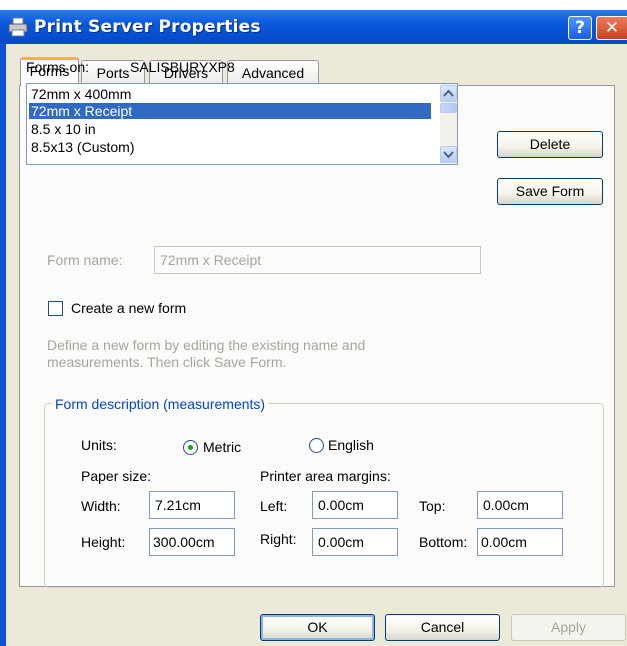  Describe the element at coordinates (192, 505) in the screenshot. I see `width-field: 7.21cm` at that location.